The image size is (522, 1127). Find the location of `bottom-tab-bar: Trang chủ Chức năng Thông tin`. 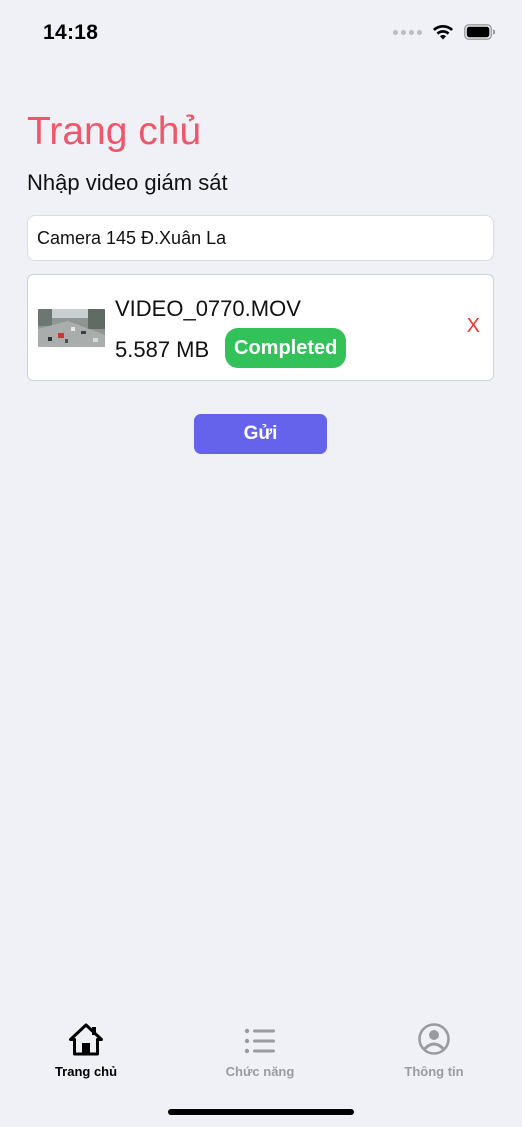

bottom-tab-bar: Trang chủ Chức năng Thông tin is located at coordinates (261, 1053).